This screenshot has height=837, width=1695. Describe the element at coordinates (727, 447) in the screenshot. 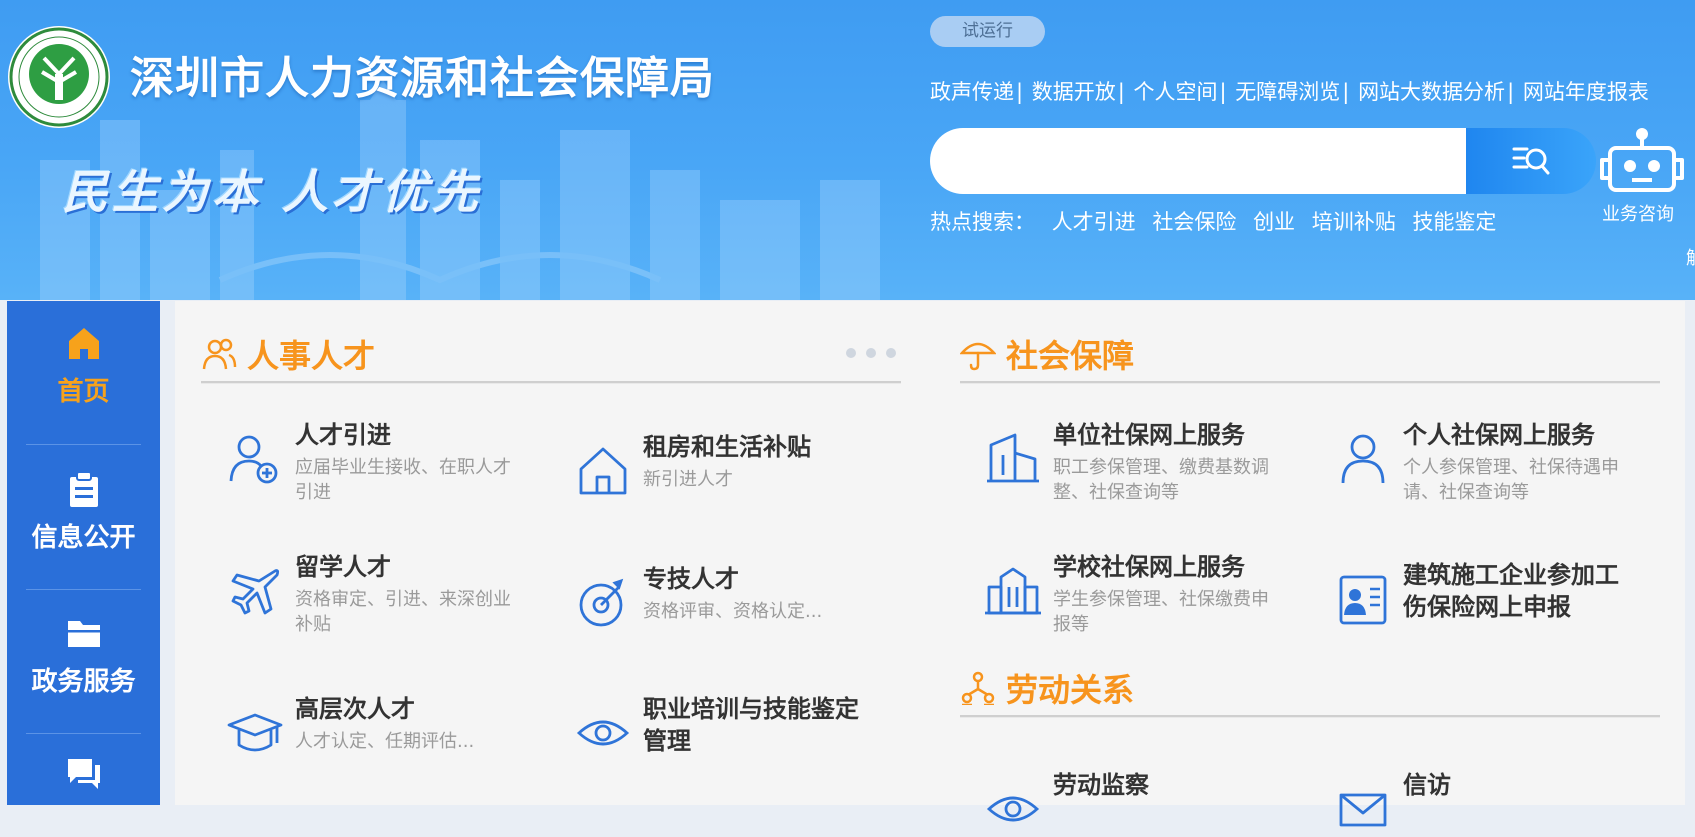

I see `item-title: 租房和生活补贴` at that location.